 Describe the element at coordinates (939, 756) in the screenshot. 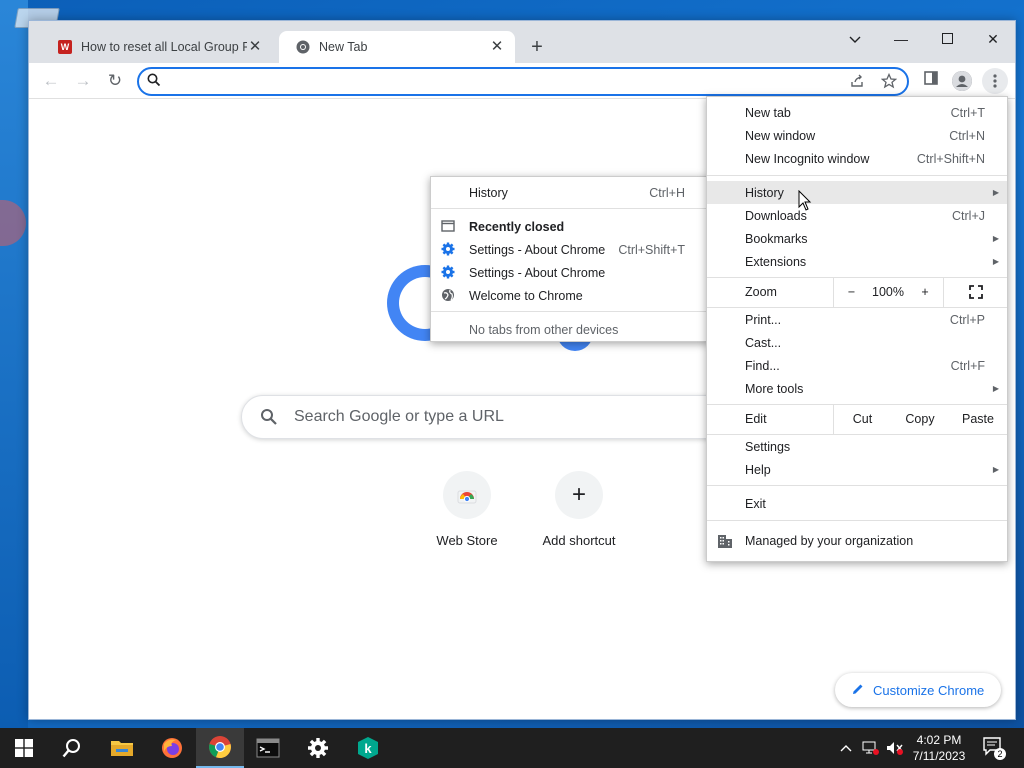

I see `clock-date: 7/11/2023` at that location.